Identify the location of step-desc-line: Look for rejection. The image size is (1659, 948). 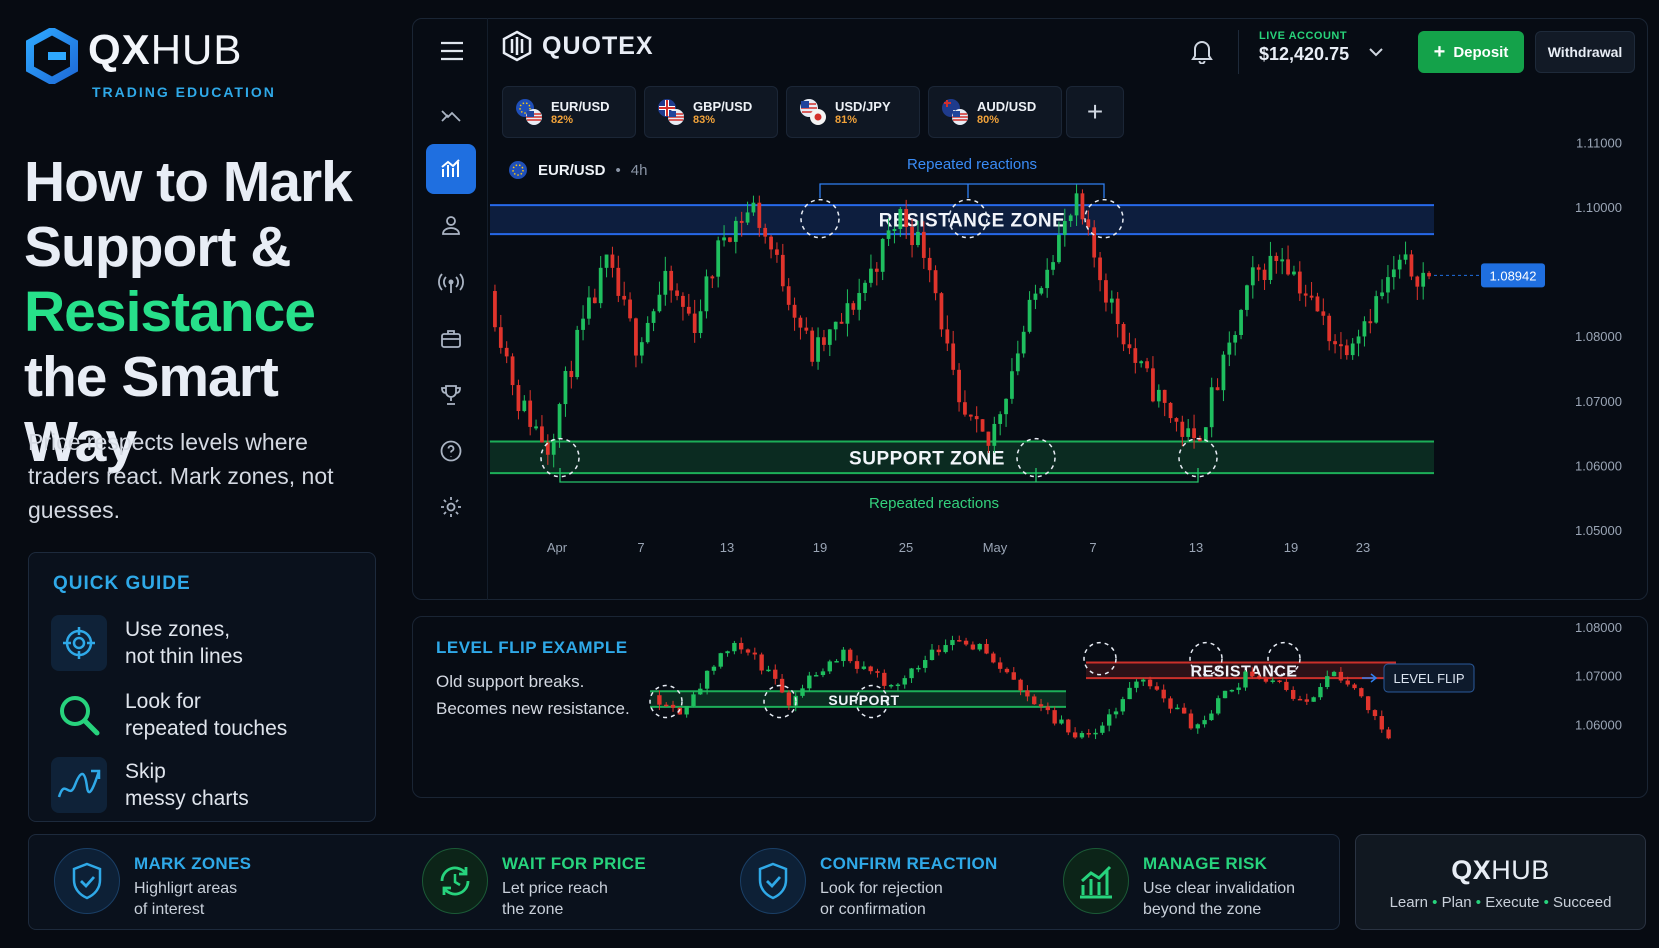
(881, 888).